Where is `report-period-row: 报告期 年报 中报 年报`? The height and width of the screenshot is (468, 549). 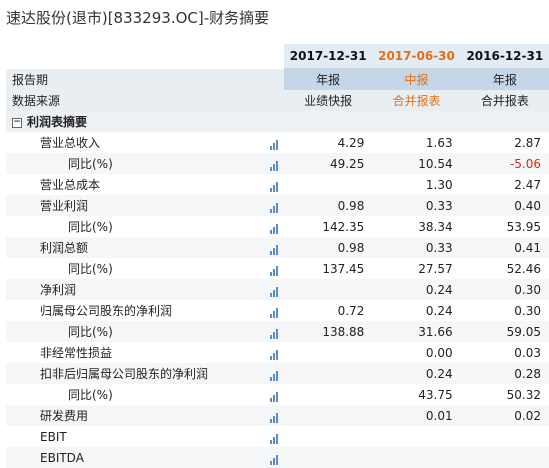
report-period-row: 报告期 年报 中报 年报 is located at coordinates (277, 79).